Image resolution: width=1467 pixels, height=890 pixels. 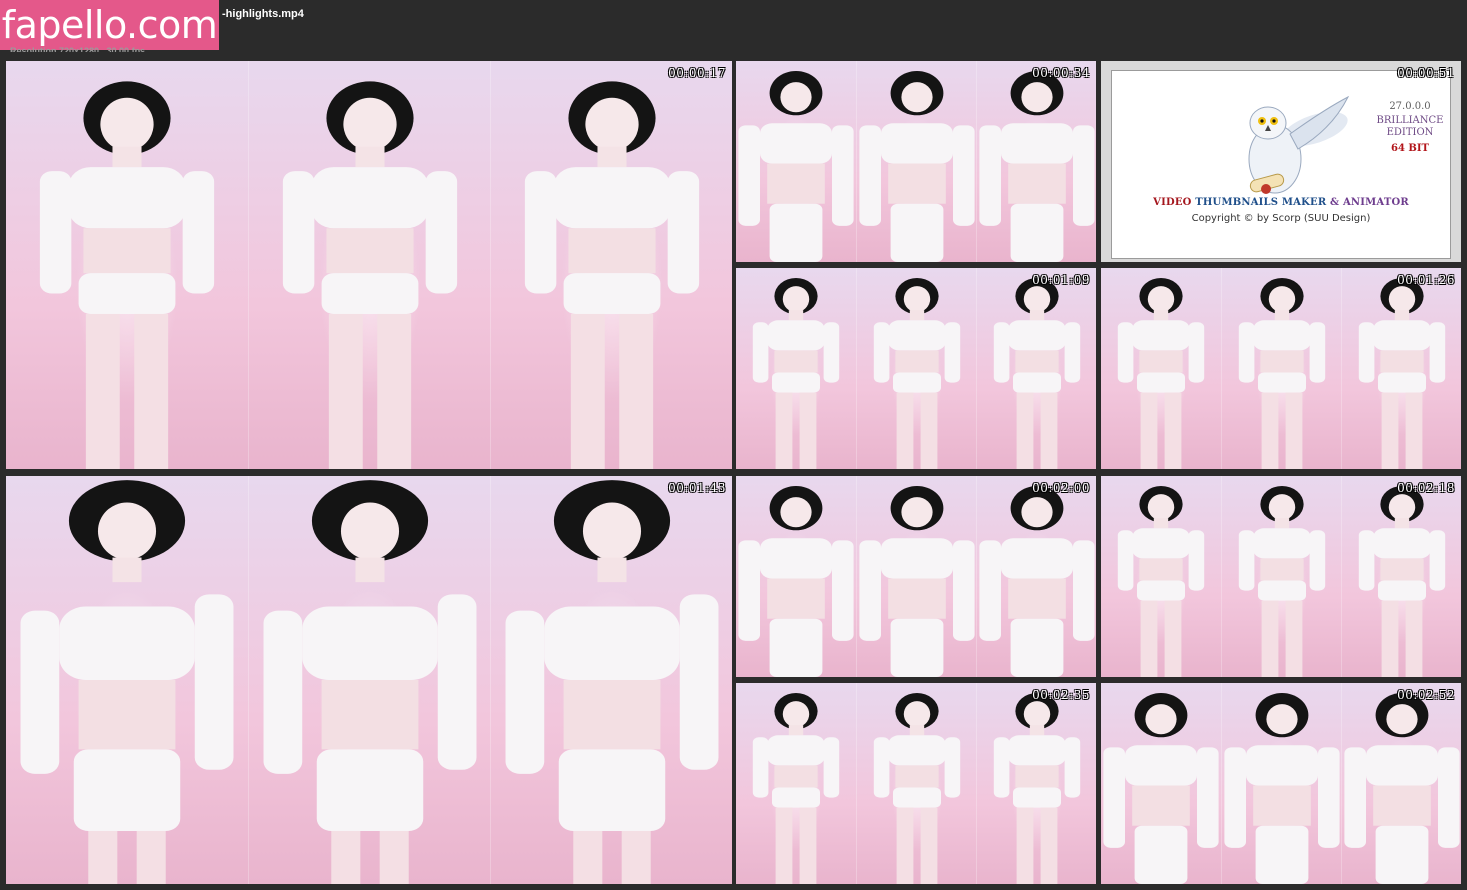 I want to click on edition-line-1: BRILLIANCE, so click(x=1410, y=120).